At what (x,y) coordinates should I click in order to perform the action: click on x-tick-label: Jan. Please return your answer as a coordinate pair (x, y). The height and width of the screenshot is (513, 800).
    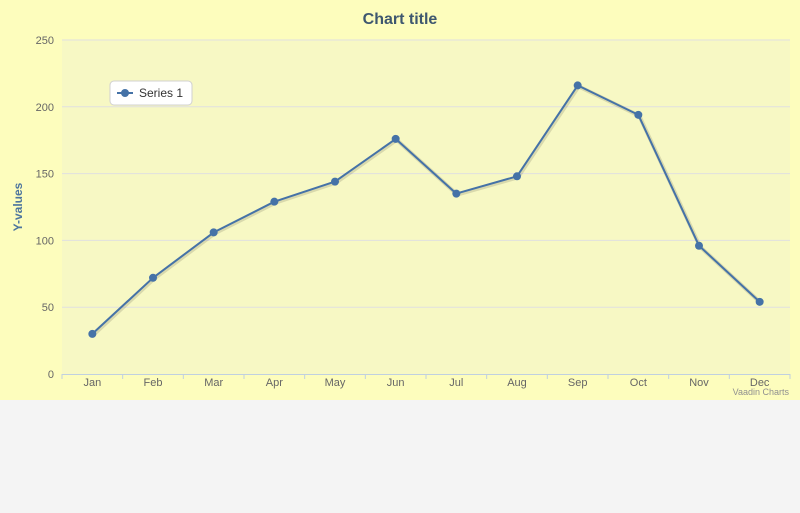
    Looking at the image, I should click on (92, 383).